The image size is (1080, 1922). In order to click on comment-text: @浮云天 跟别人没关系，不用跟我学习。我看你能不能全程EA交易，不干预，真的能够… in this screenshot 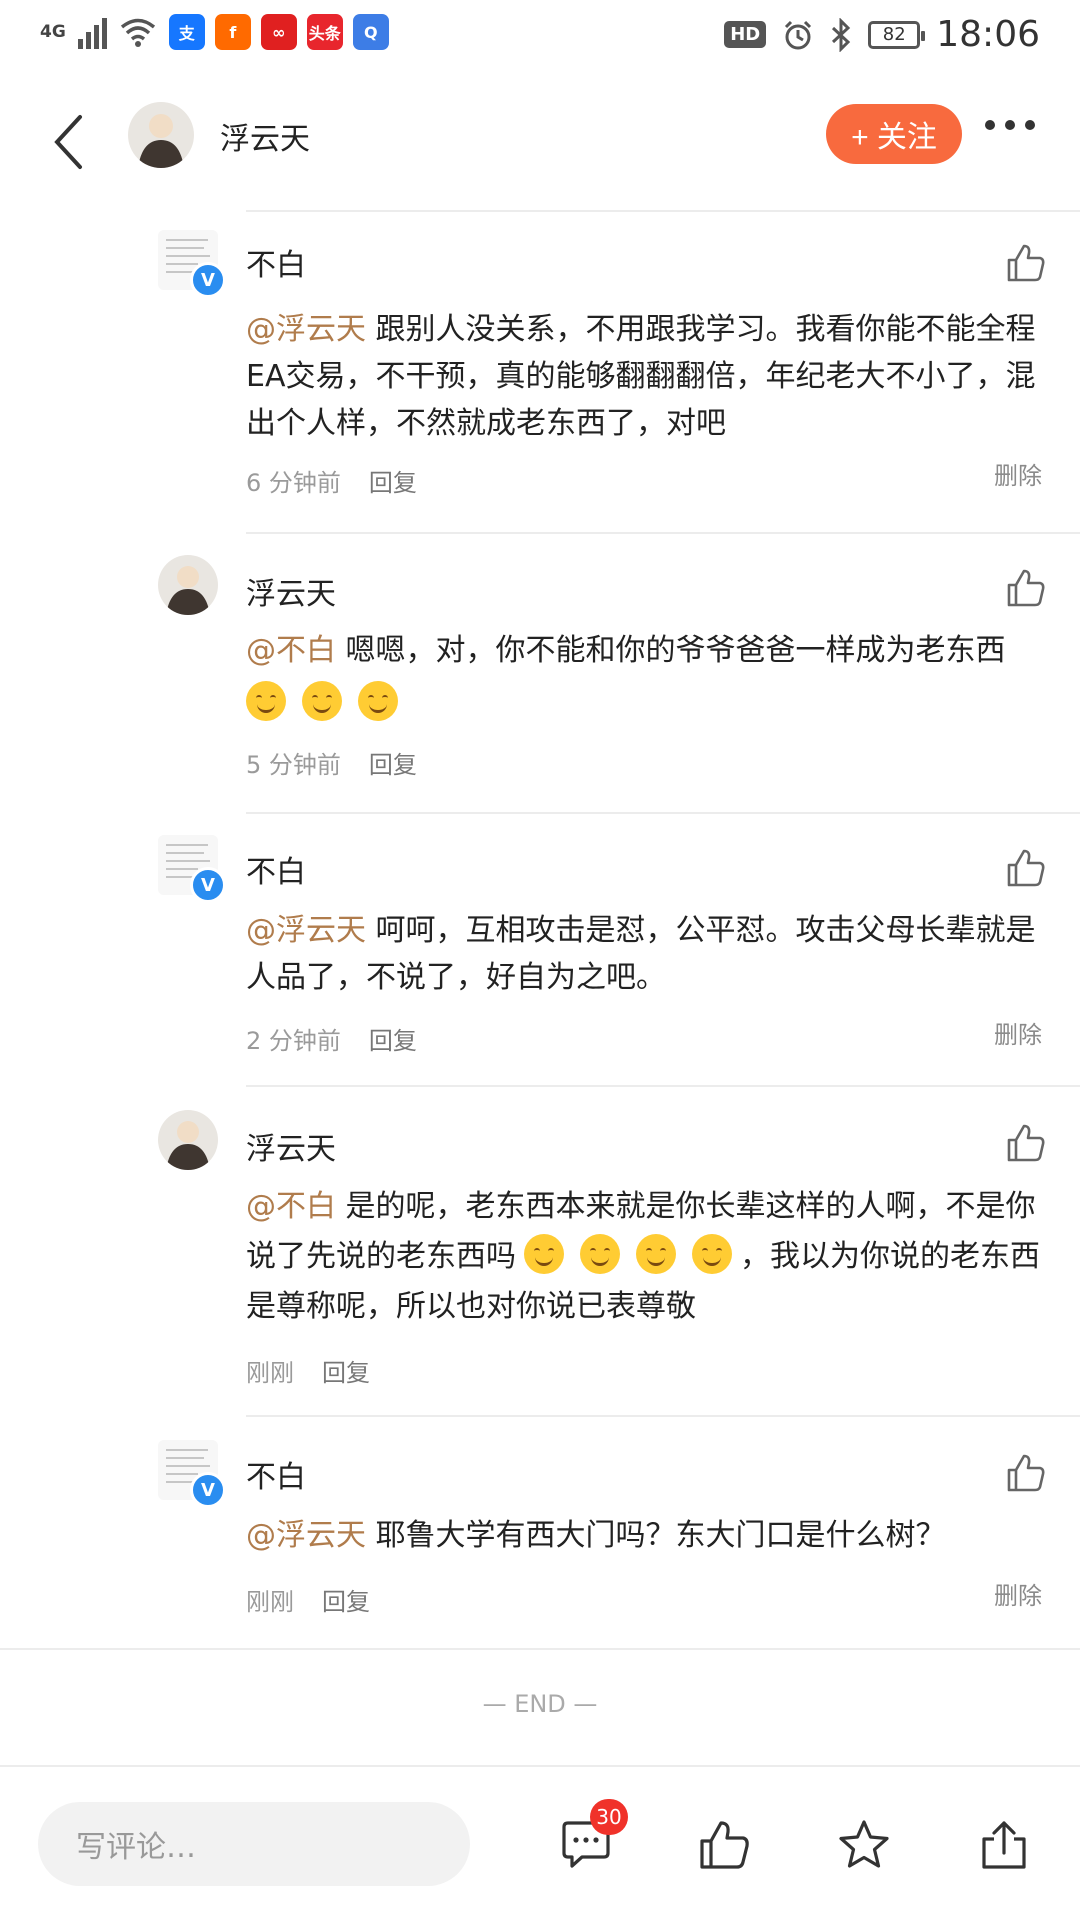, I will do `click(641, 376)`.